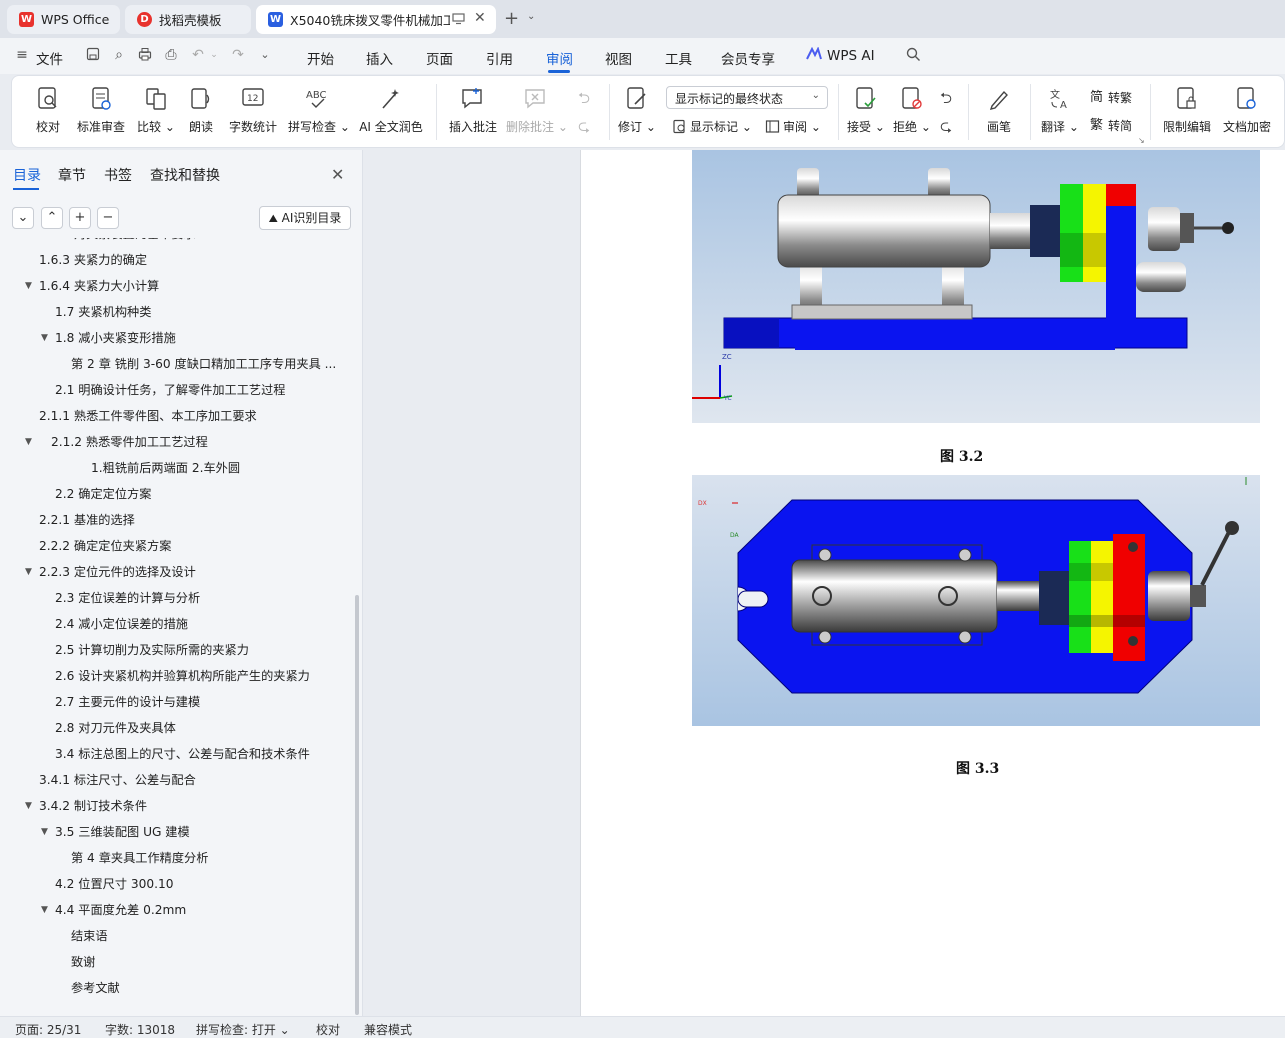  Describe the element at coordinates (678, 58) in the screenshot. I see `menu-tools: 工具` at that location.